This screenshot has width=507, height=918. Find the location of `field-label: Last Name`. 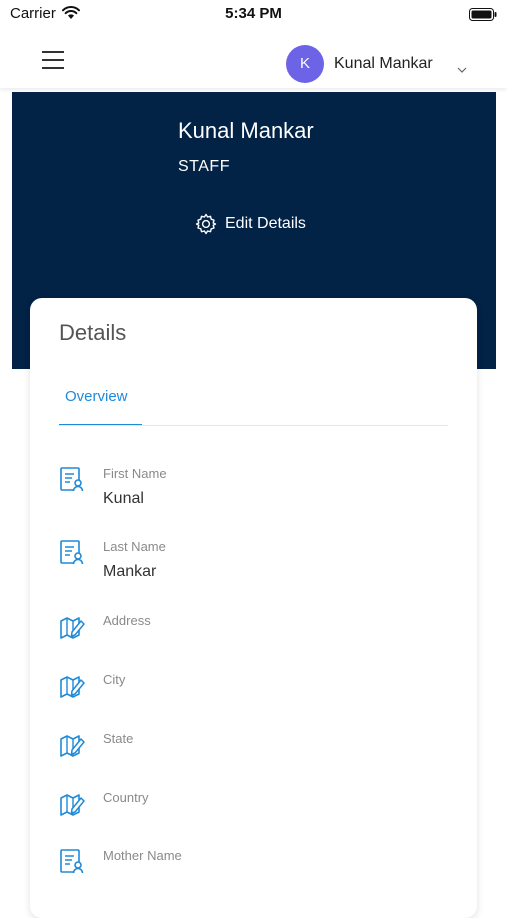

field-label: Last Name is located at coordinates (134, 546).